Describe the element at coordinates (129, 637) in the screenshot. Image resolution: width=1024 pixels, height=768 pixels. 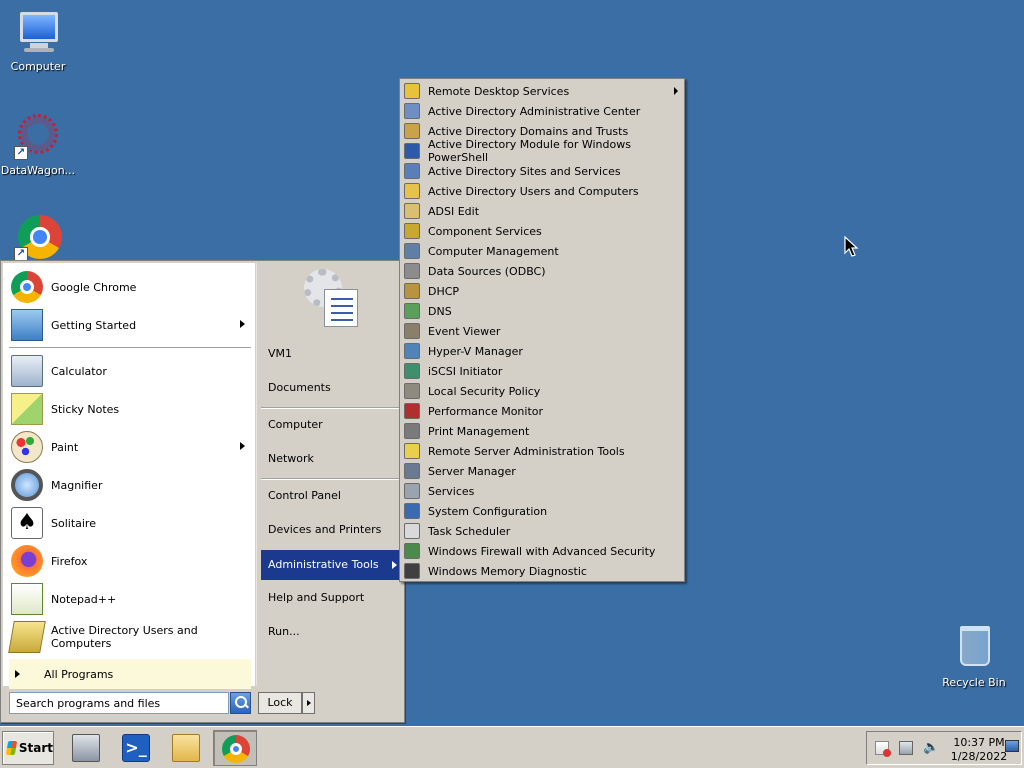
I see `program-ad-users-computers: Active Directory Users and Computers` at that location.